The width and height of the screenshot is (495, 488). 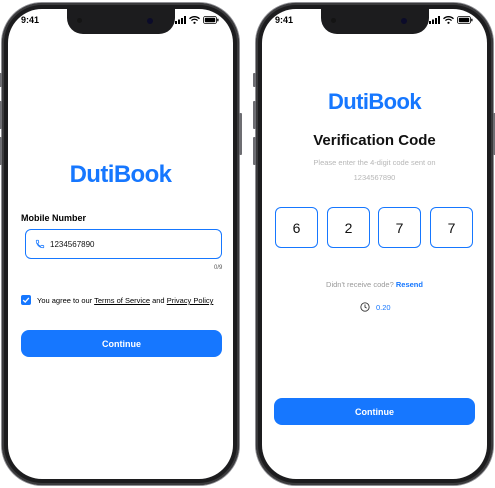 I want to click on otp-digit-1: 6, so click(x=296, y=227).